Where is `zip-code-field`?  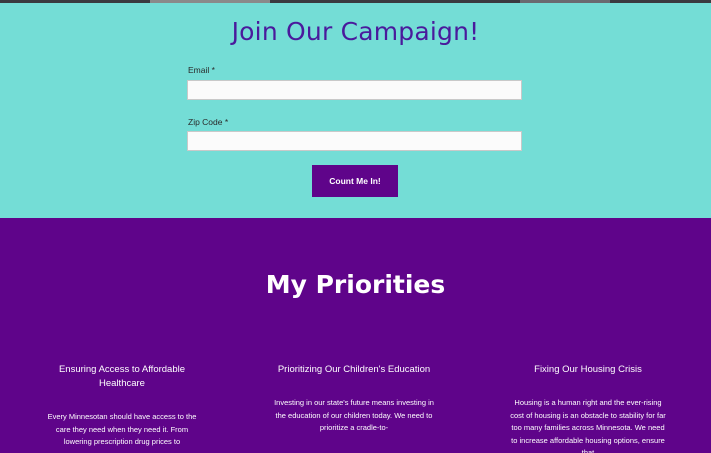
zip-code-field is located at coordinates (354, 141).